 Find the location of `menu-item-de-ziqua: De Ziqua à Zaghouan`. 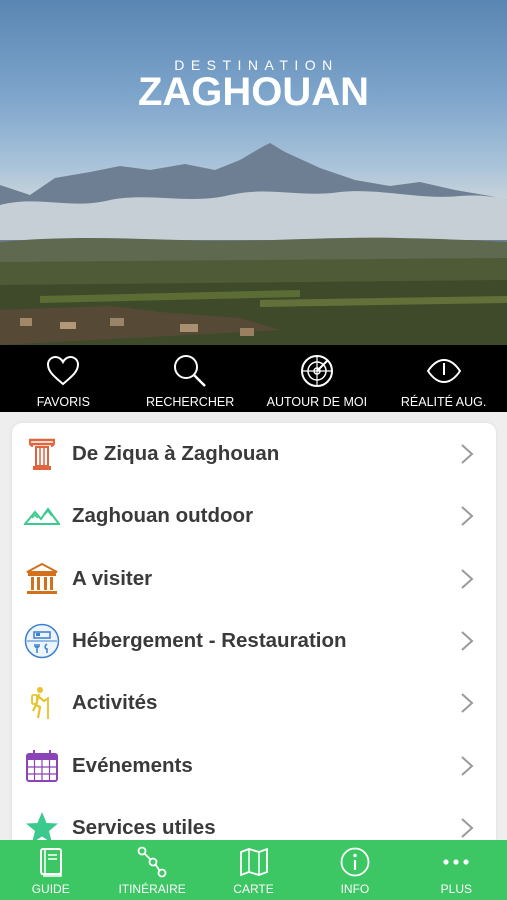

menu-item-de-ziqua: De Ziqua à Zaghouan is located at coordinates (254, 454).